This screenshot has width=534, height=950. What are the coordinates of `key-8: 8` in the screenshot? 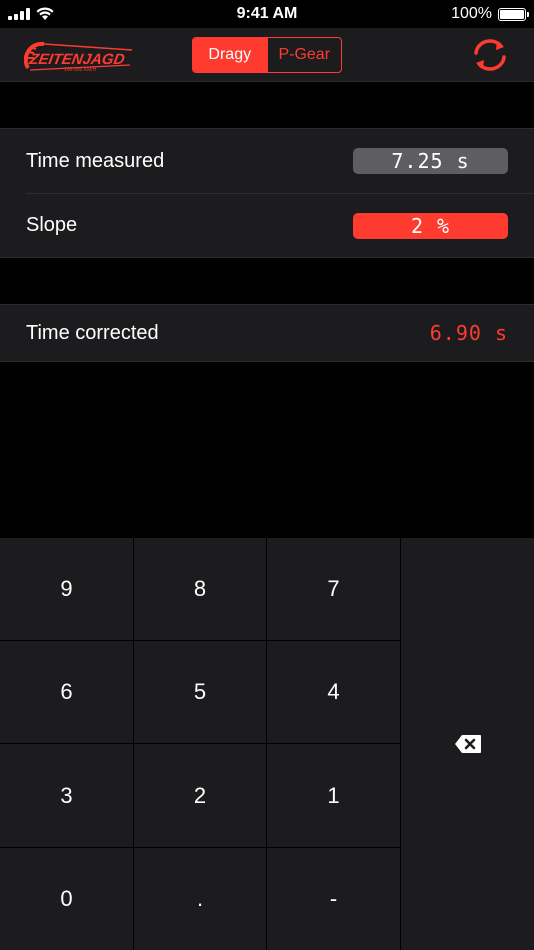 It's located at (200, 588).